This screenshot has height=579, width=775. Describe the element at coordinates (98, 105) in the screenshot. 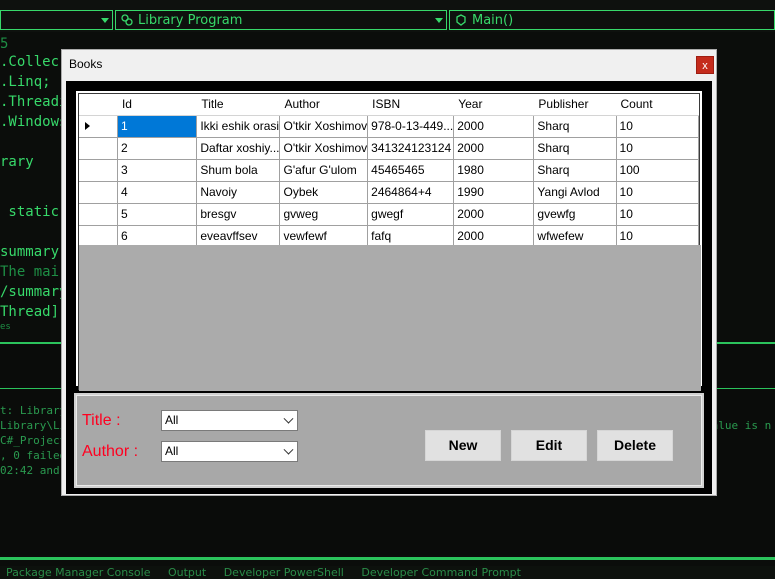

I see `row-header-corner` at that location.